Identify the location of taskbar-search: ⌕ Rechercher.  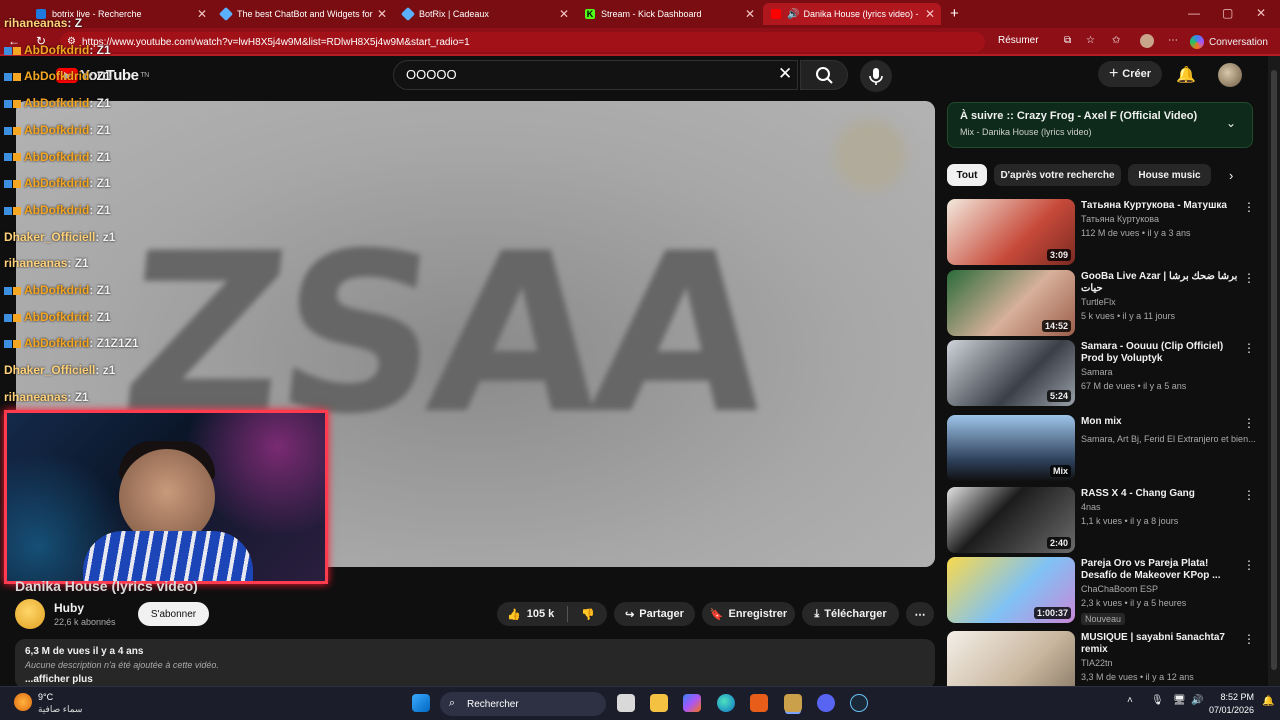
(523, 704).